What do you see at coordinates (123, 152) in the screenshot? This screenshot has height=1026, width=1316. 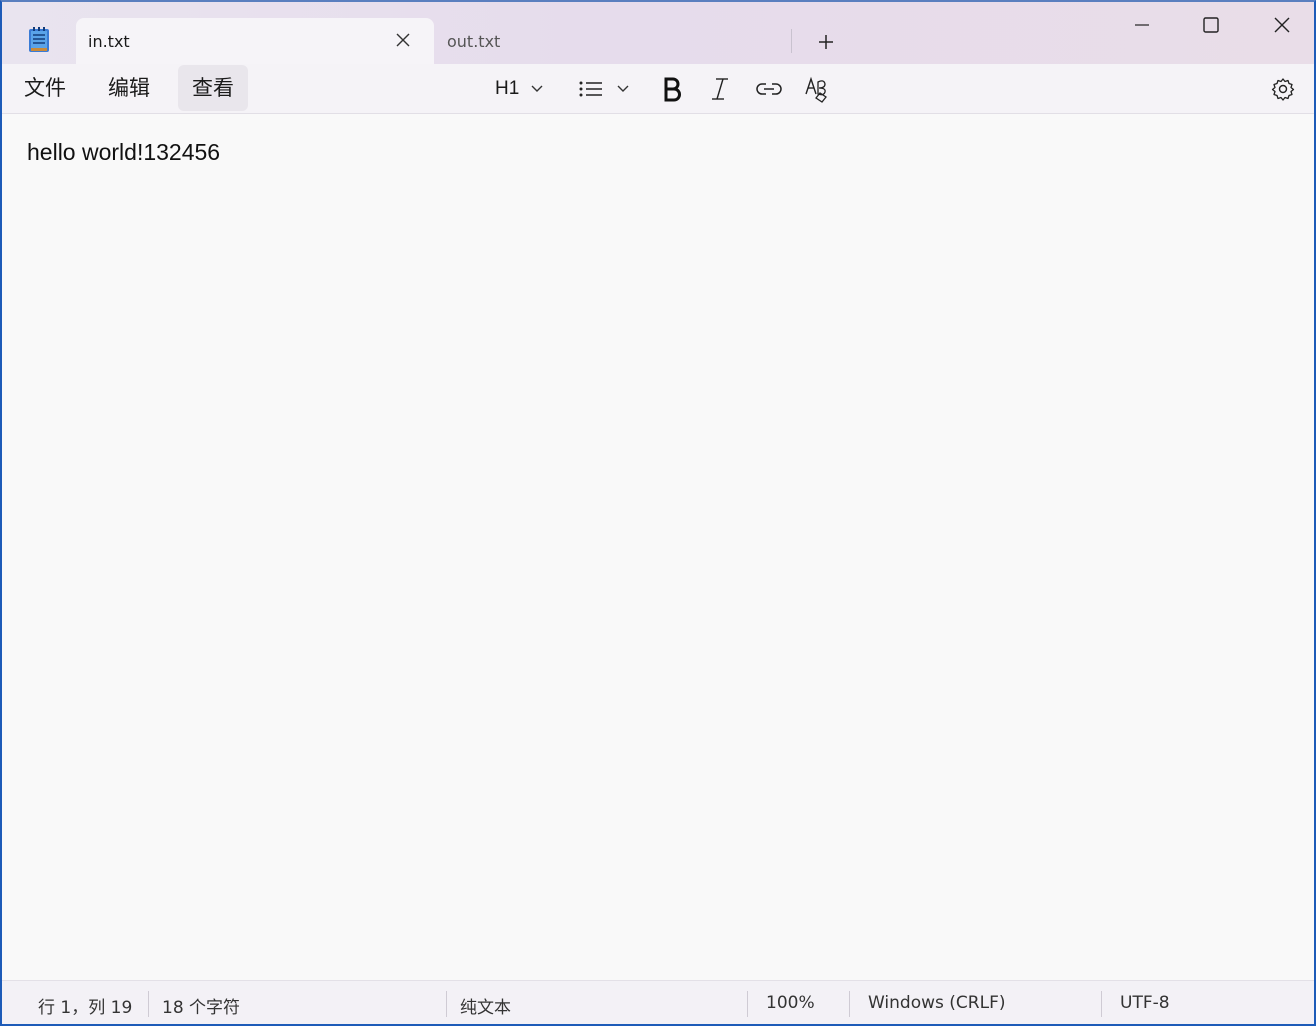 I see `editor-content: hello world!132456` at bounding box center [123, 152].